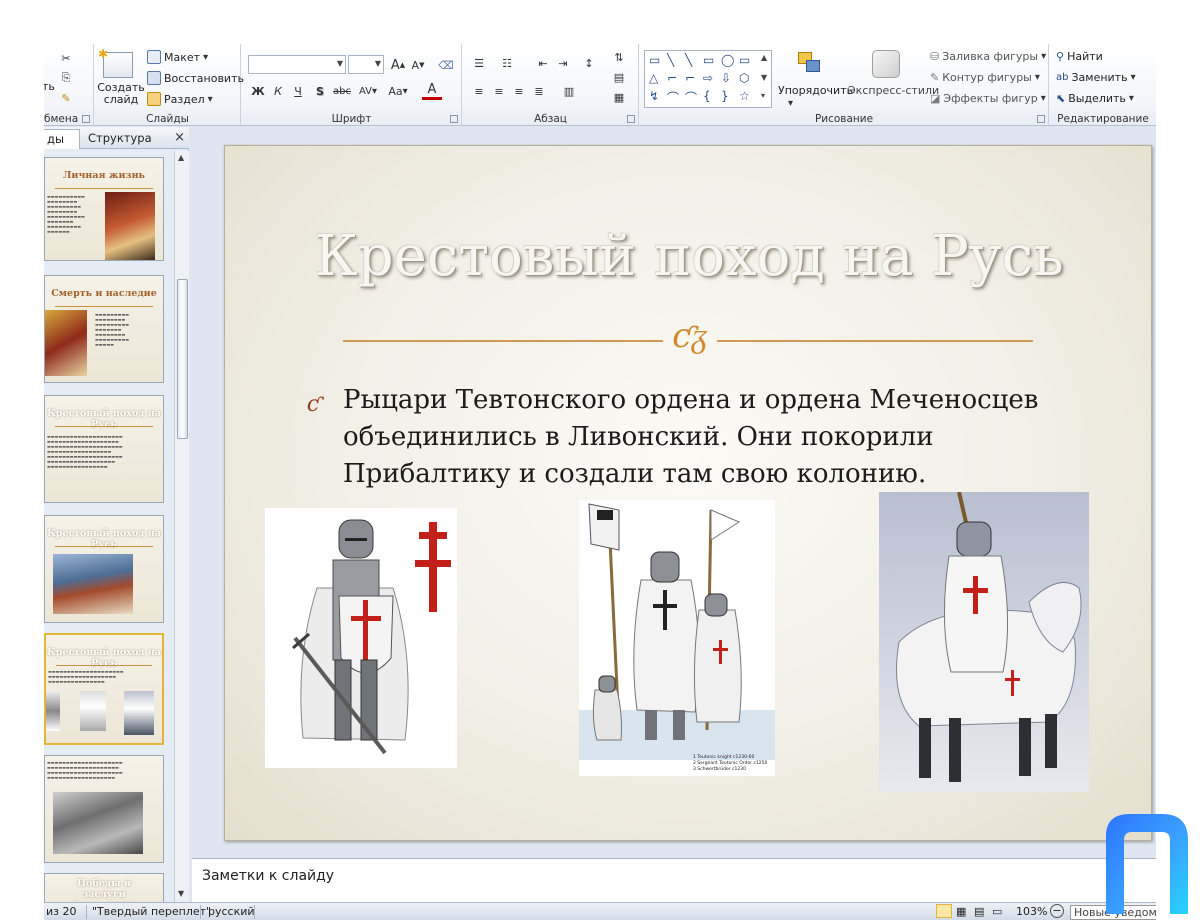  What do you see at coordinates (298, 91) in the screenshot?
I see `underline-button: Ч` at bounding box center [298, 91].